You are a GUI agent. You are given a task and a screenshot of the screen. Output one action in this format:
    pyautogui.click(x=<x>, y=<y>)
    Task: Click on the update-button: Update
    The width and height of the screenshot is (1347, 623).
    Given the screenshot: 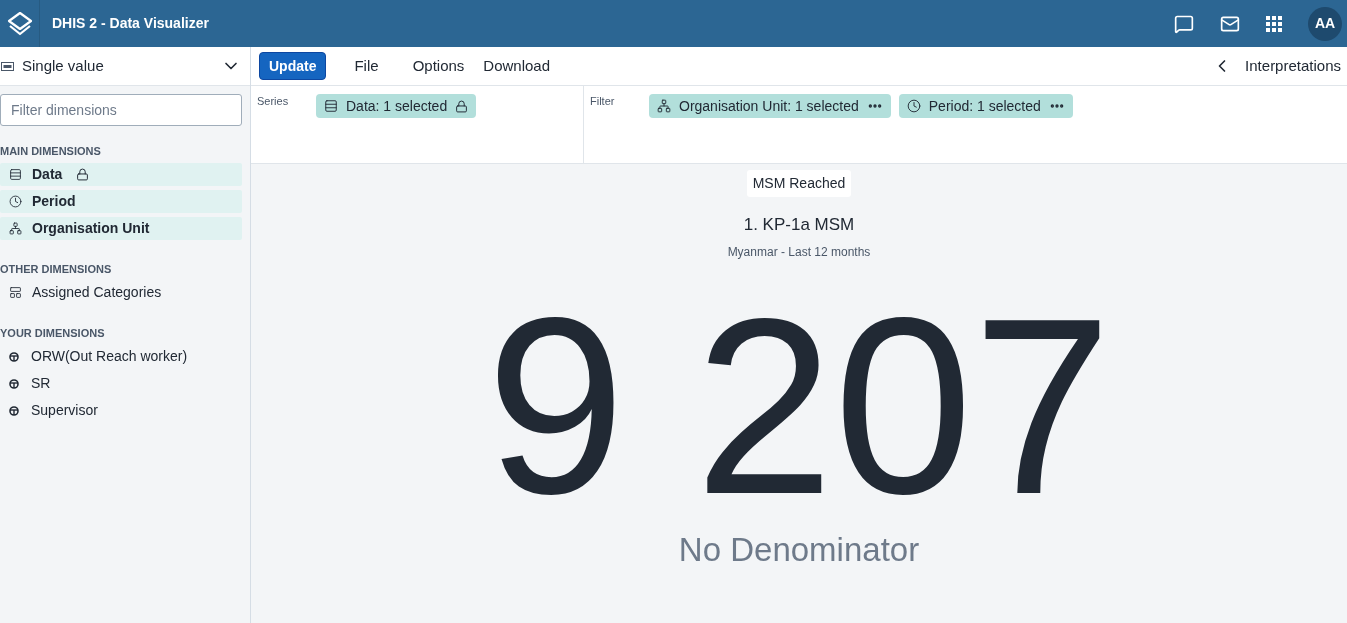 What is the action you would take?
    pyautogui.click(x=293, y=66)
    